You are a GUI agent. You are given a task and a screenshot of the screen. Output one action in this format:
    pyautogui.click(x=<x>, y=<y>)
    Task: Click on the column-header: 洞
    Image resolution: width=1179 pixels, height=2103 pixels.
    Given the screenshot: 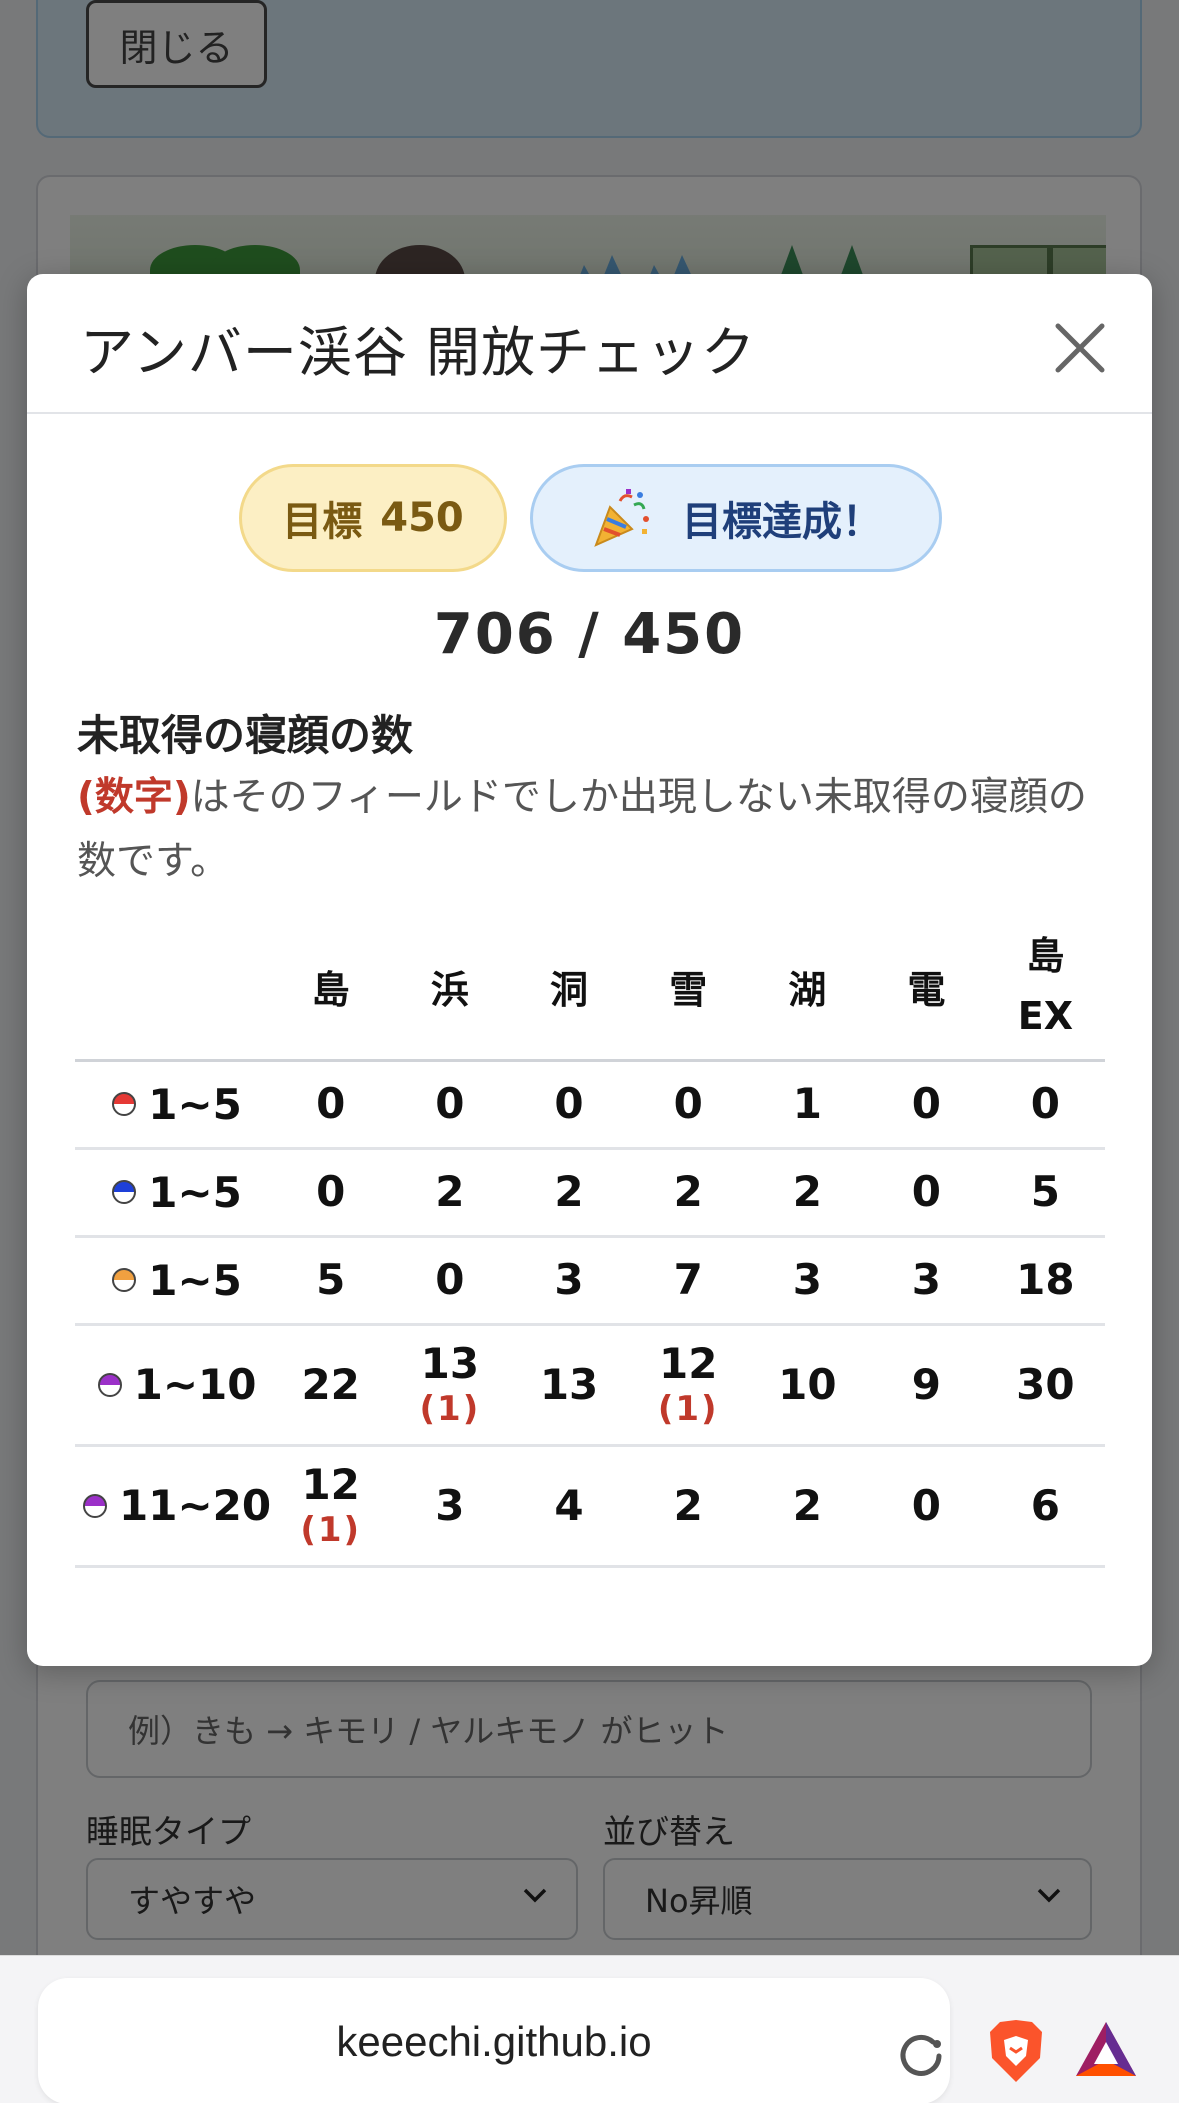 What is the action you would take?
    pyautogui.click(x=569, y=989)
    